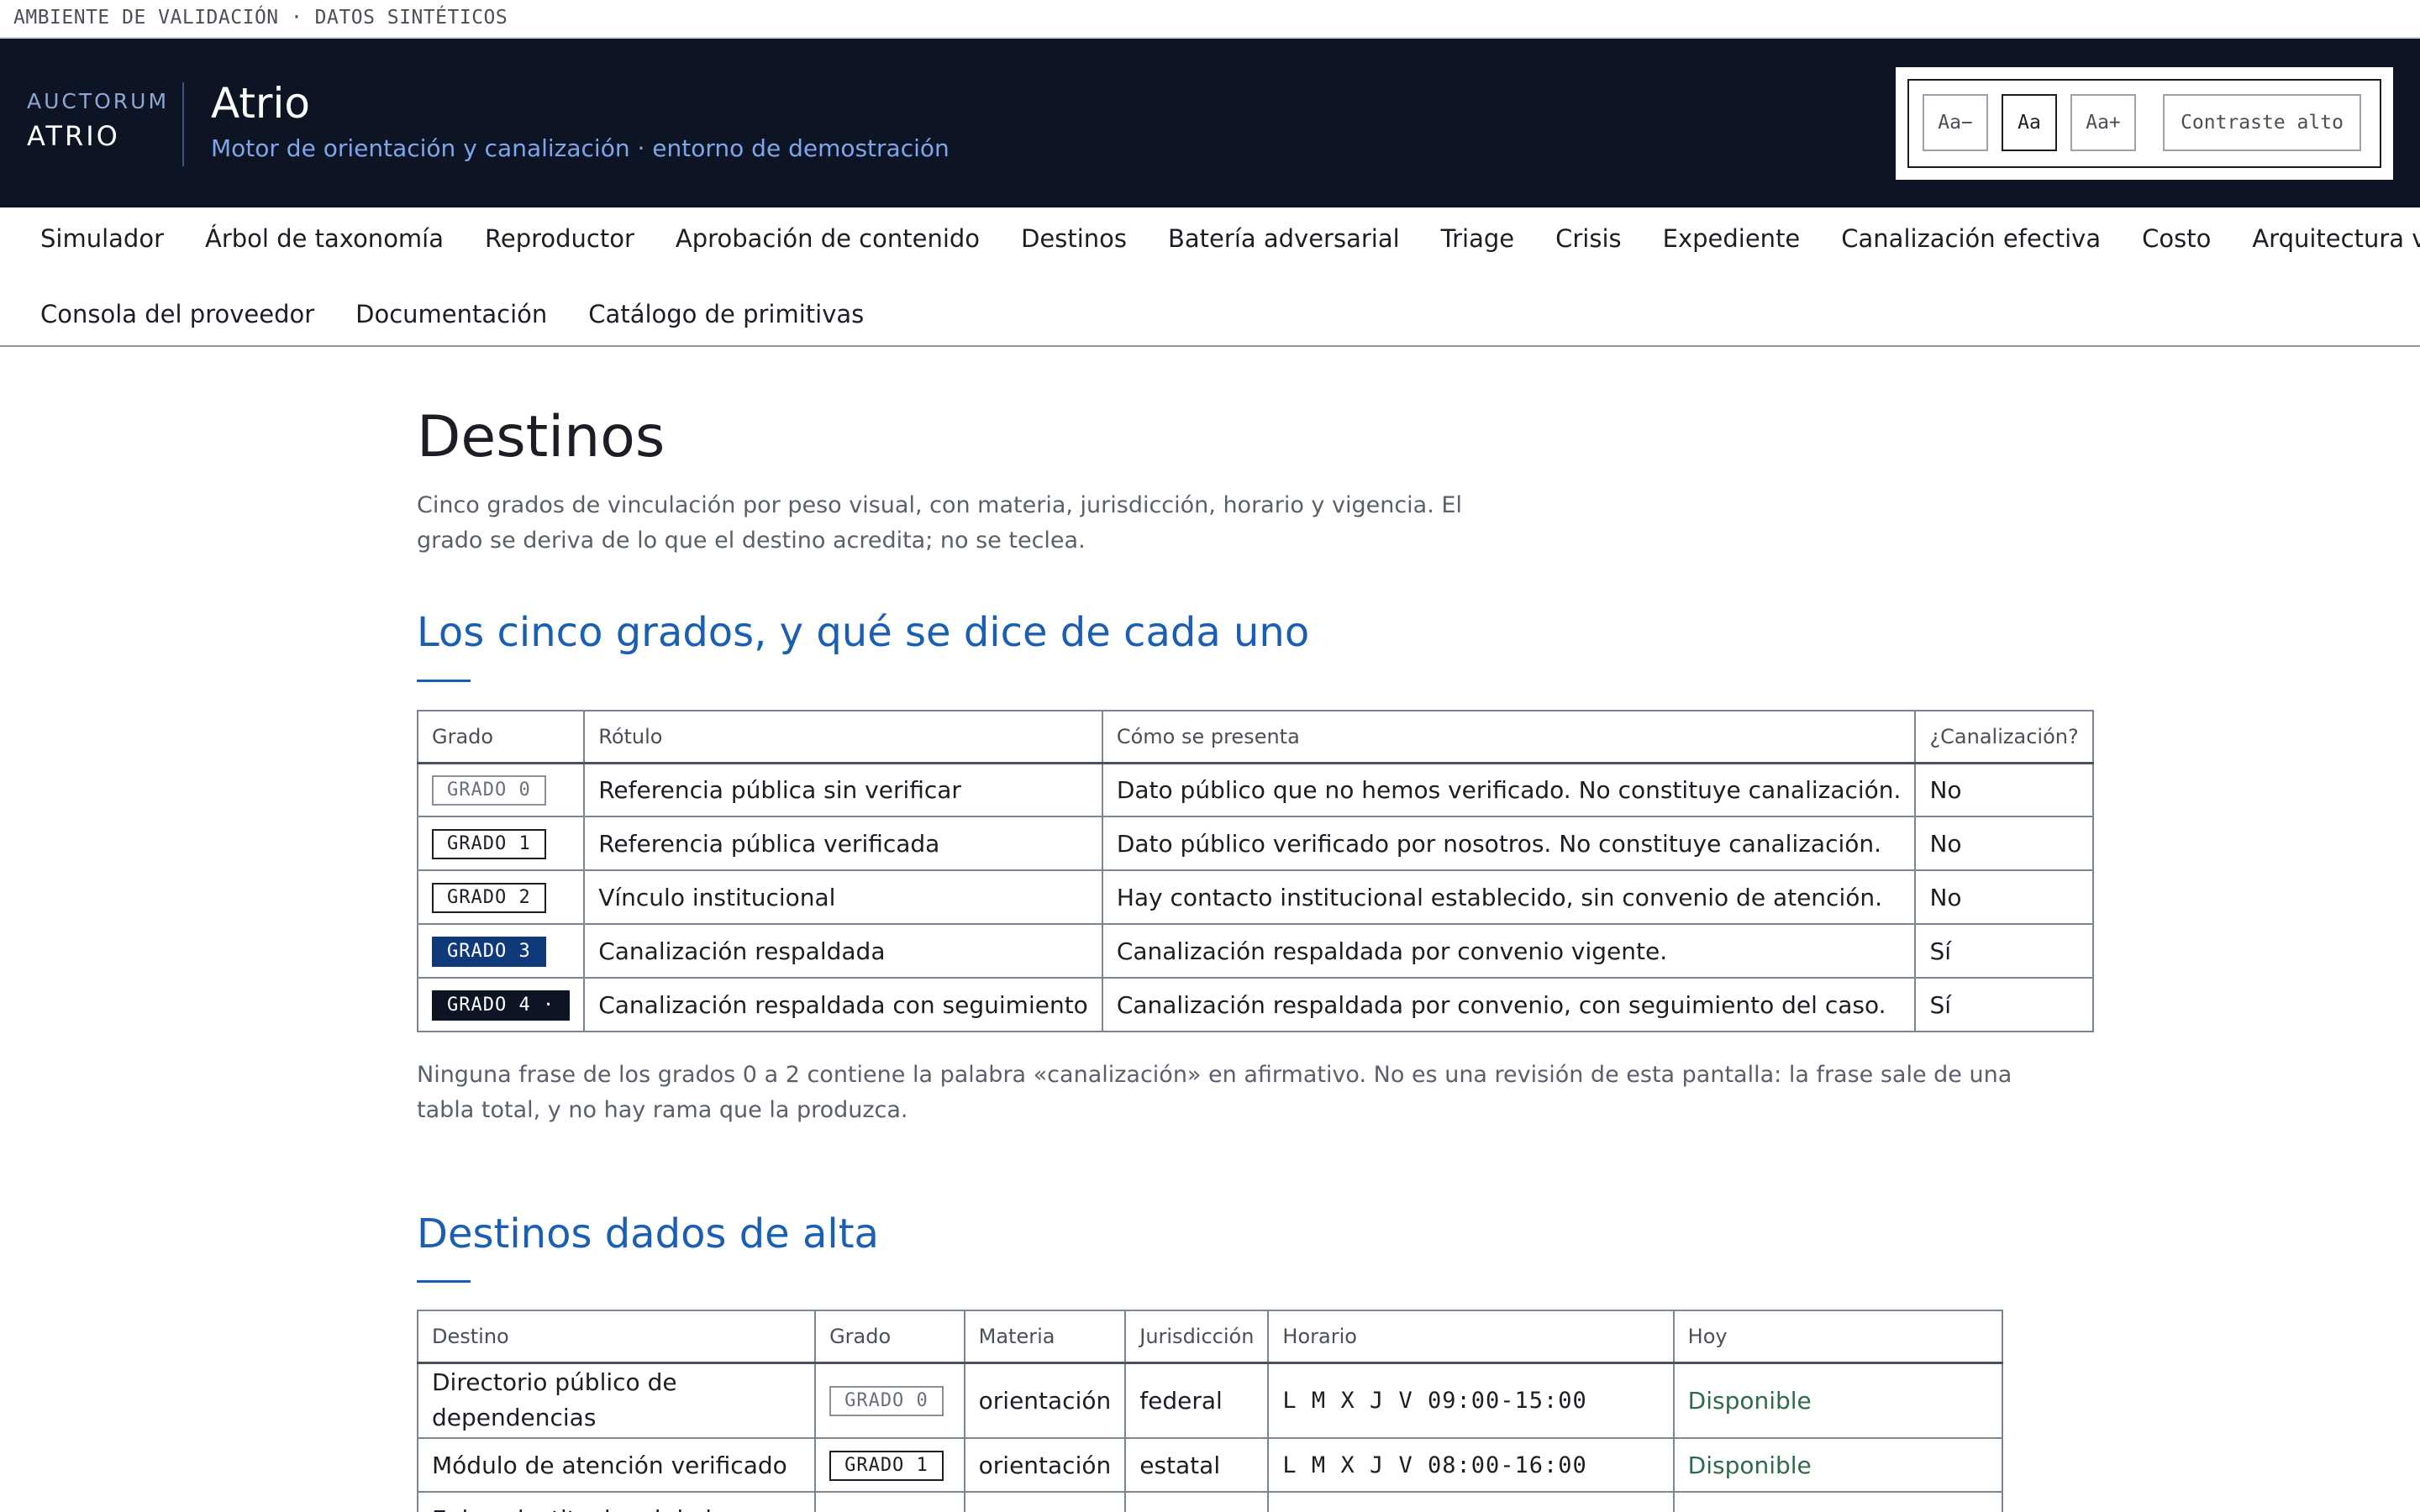 The image size is (2420, 1512). What do you see at coordinates (1509, 737) in the screenshot?
I see `column-header: Cómo se presenta` at bounding box center [1509, 737].